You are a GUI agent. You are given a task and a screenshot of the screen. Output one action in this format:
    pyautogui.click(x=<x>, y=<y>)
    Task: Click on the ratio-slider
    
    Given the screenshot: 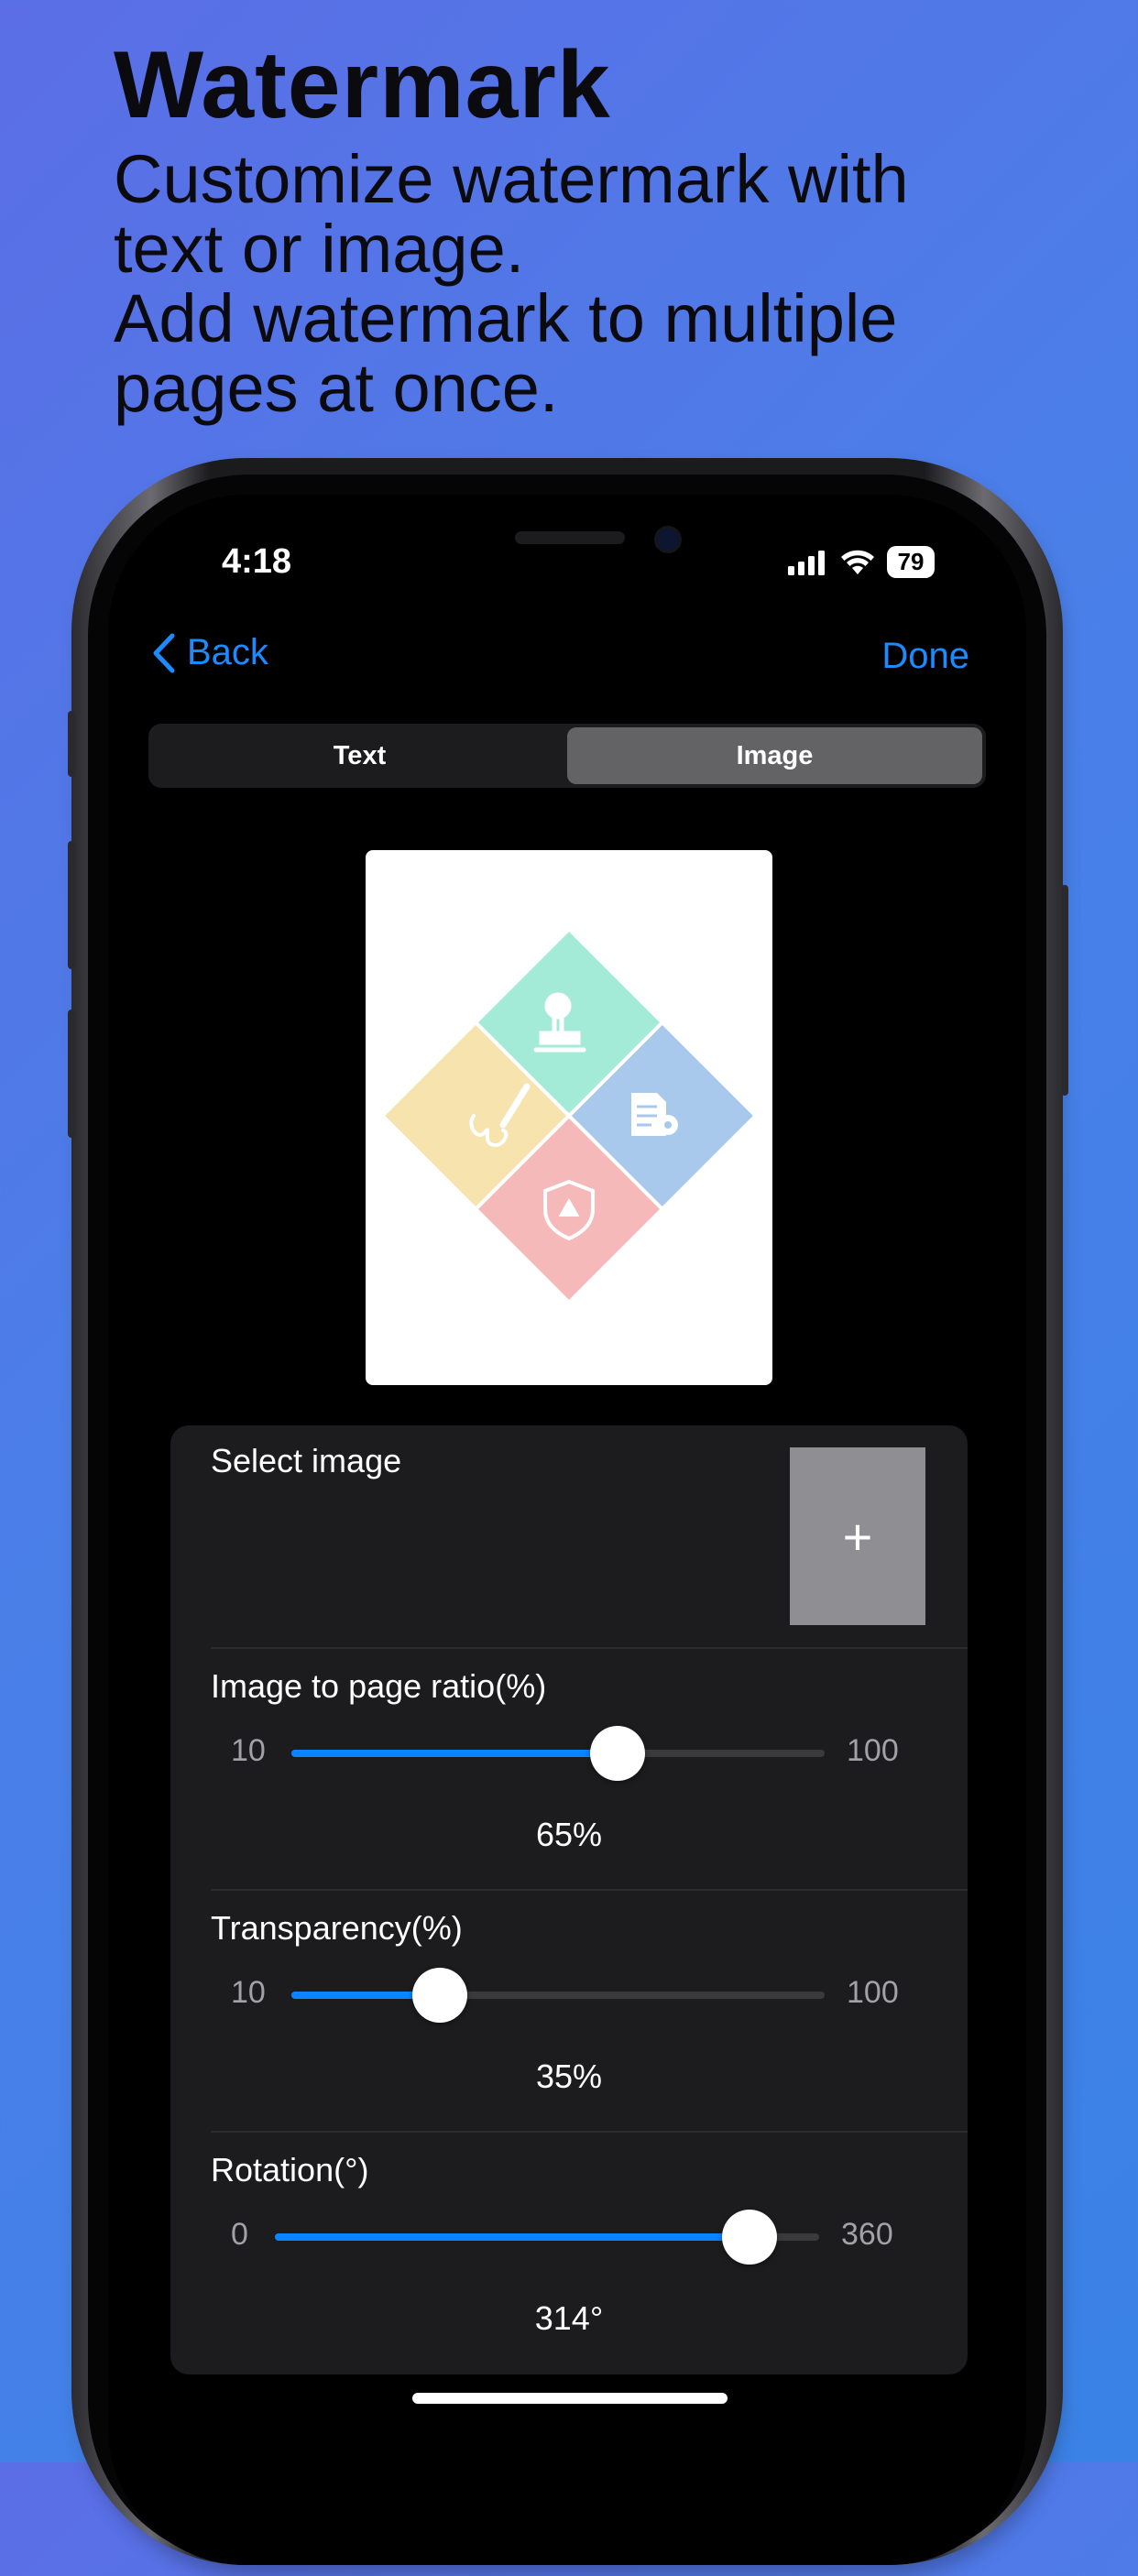 What is the action you would take?
    pyautogui.click(x=558, y=1754)
    